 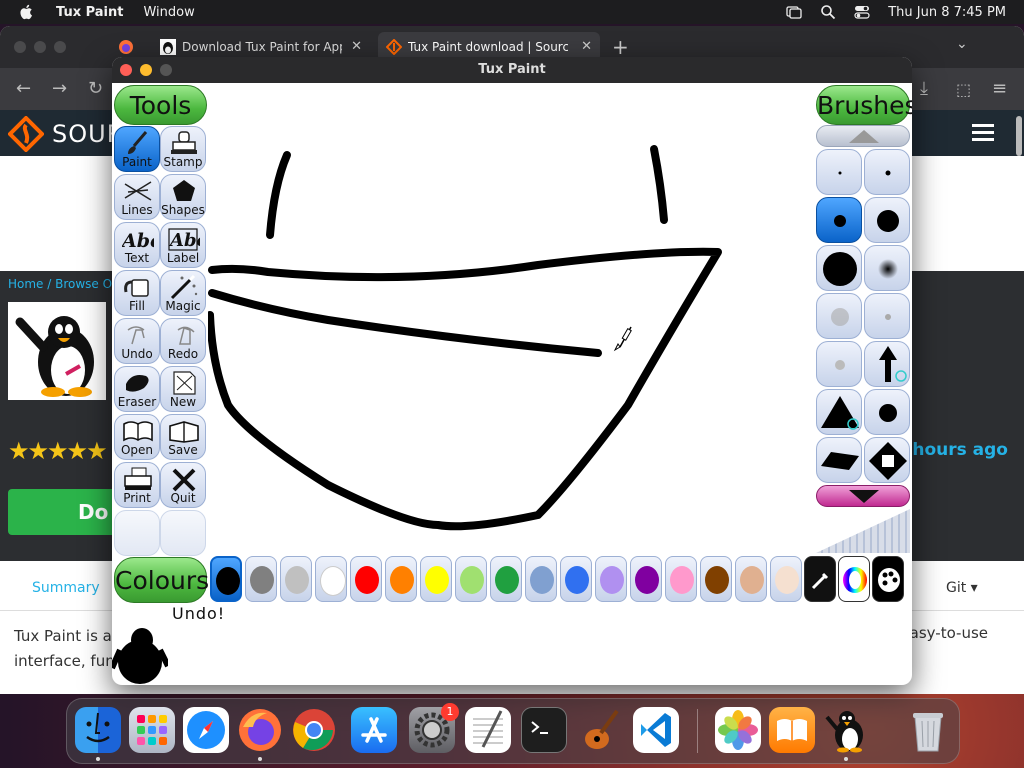 I want to click on firefox-icon, so click(x=260, y=730).